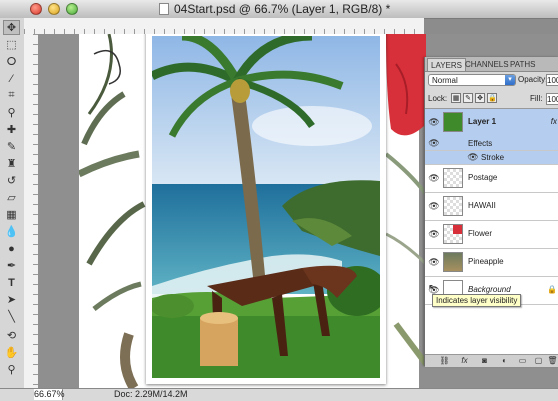  Describe the element at coordinates (446, 64) in the screenshot. I see `tab-layers: LAYERS` at that location.